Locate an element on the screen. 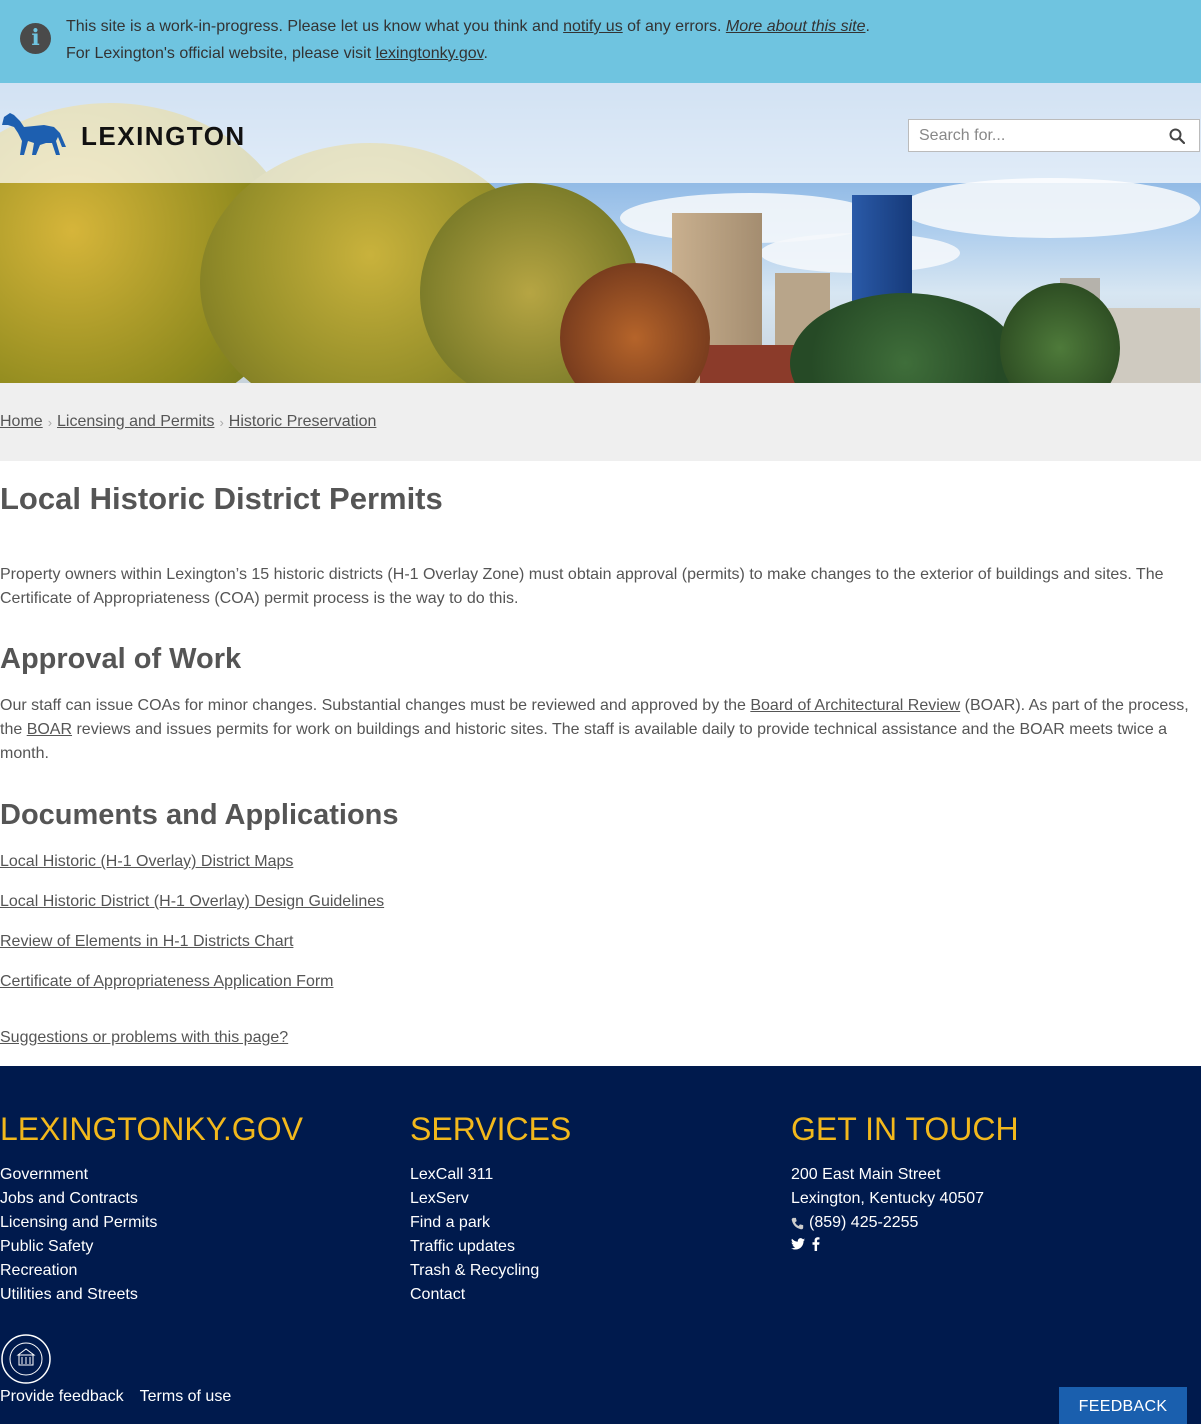  footer-link-trash-recycling: Trash & Recycling is located at coordinates (474, 1270).